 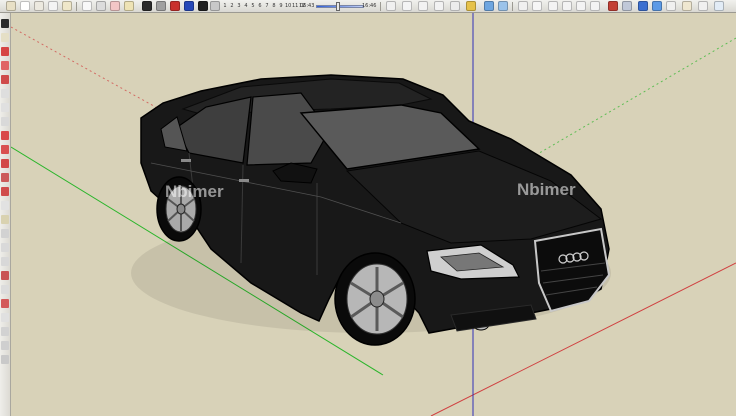 I want to click on line-tool-icon, so click(x=11, y=6).